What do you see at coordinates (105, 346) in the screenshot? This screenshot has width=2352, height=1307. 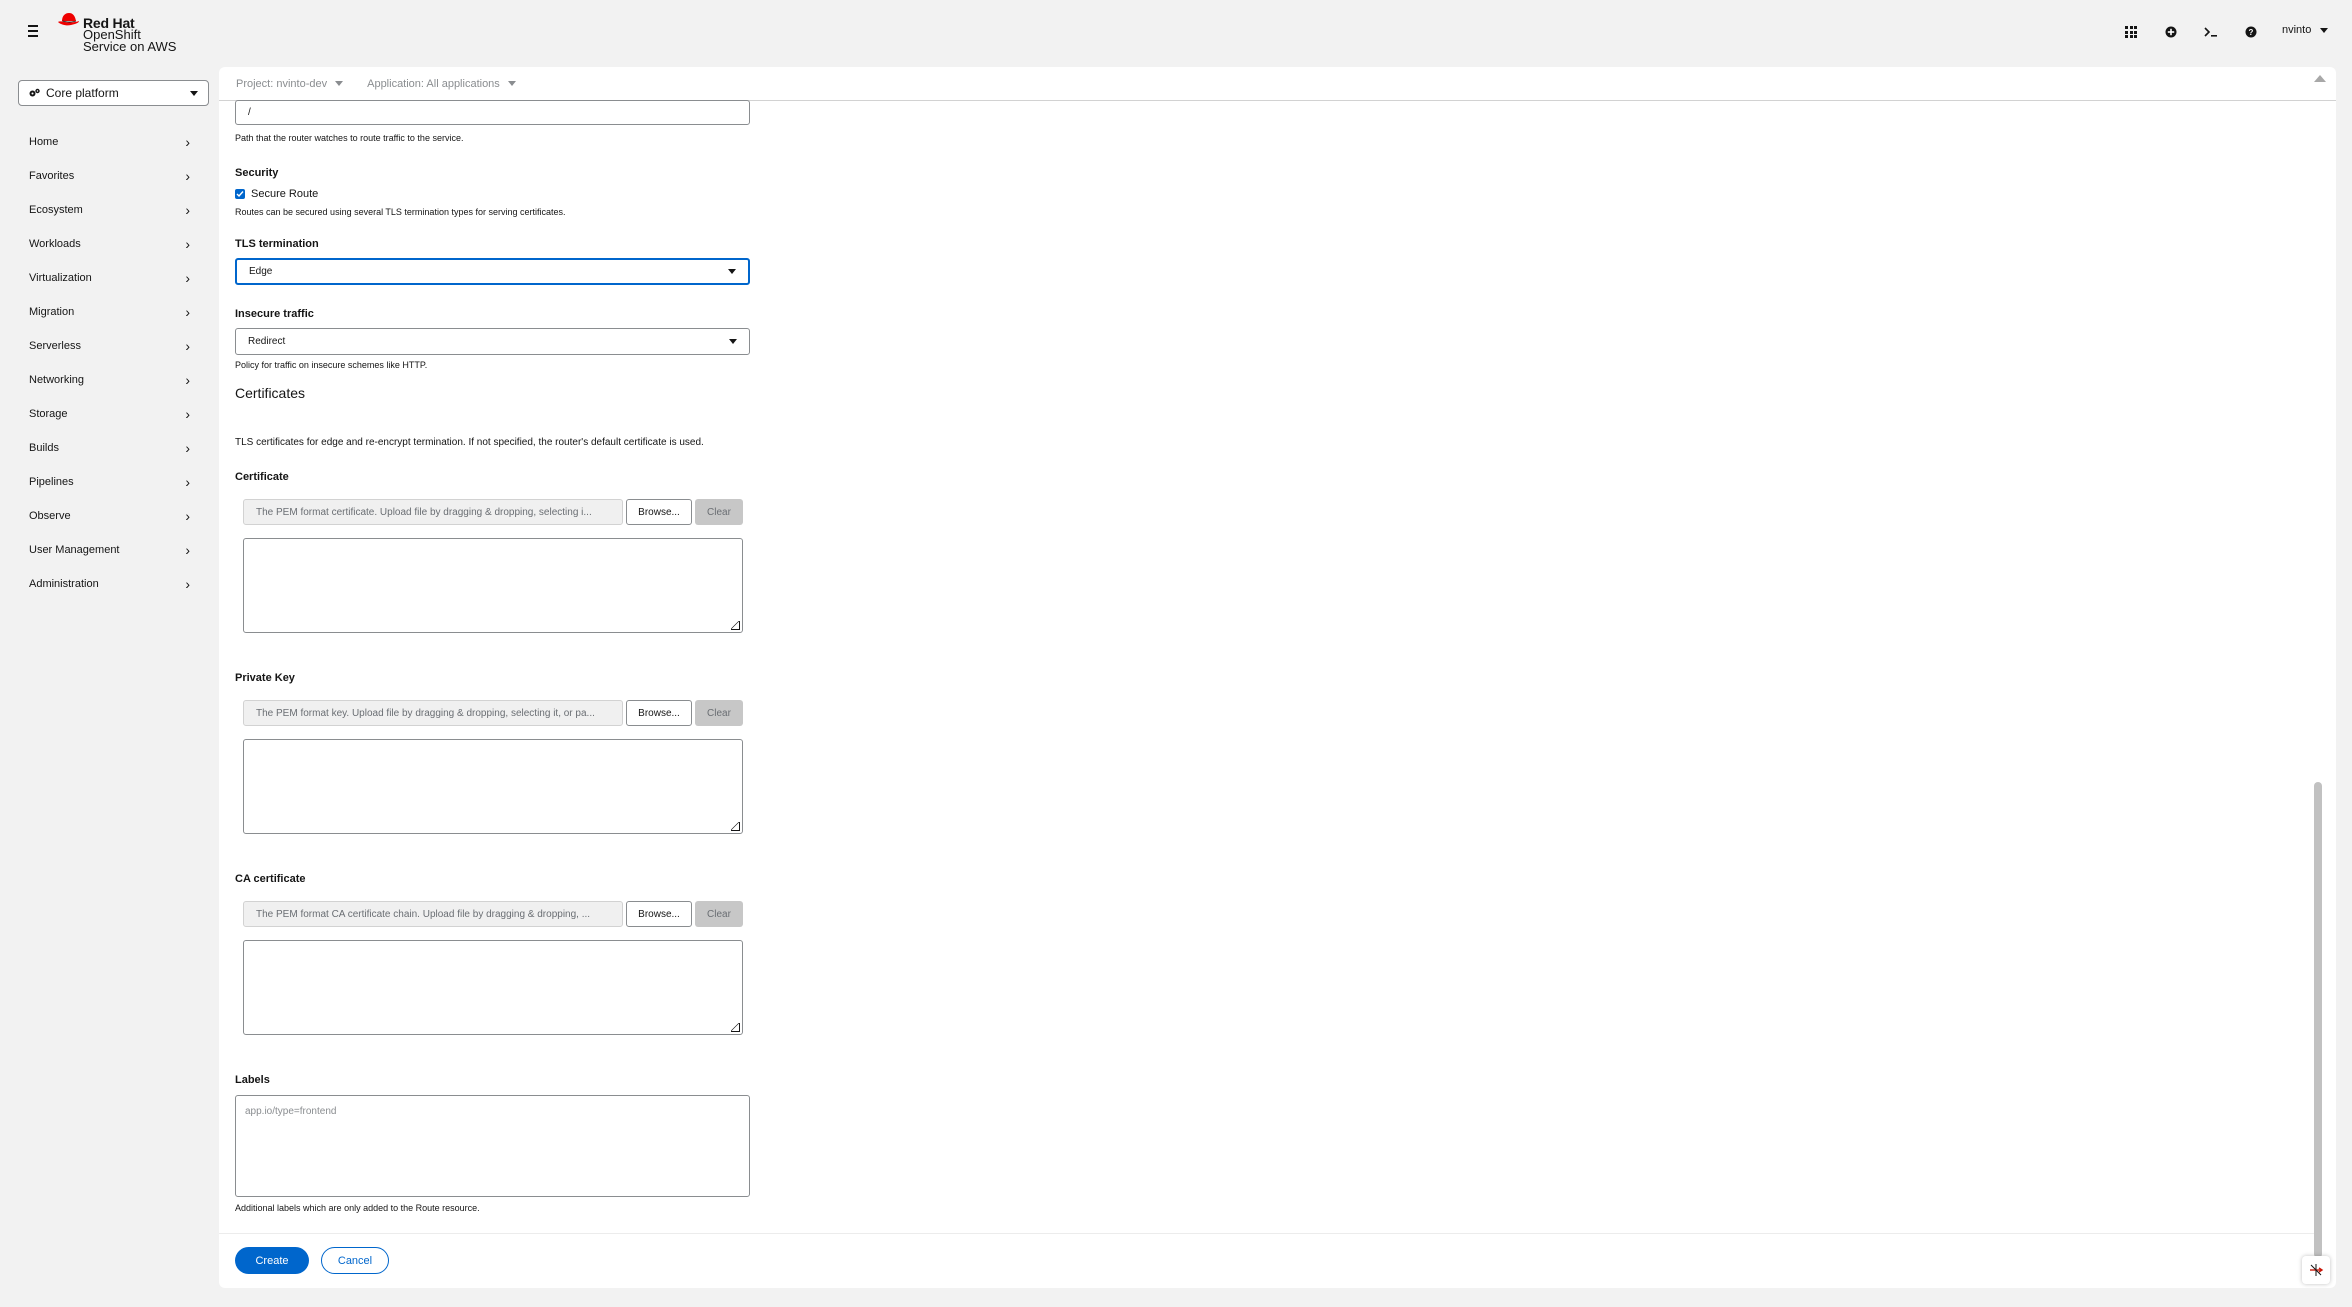 I see `sidebar-item-serverless: Serverless ›` at bounding box center [105, 346].